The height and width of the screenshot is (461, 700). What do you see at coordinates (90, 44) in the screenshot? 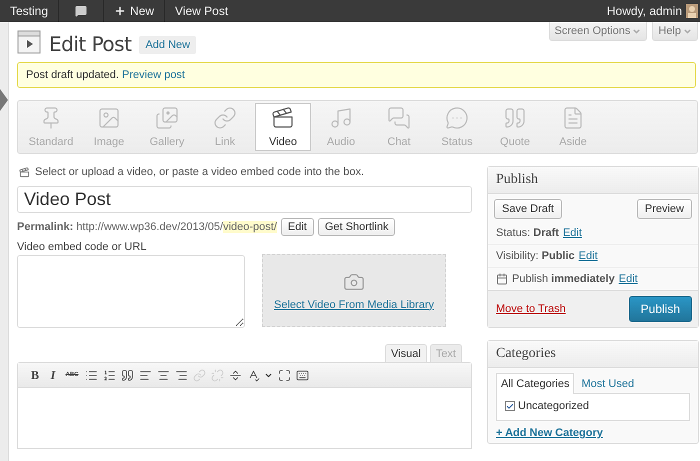
I see `page-title: Edit Post` at bounding box center [90, 44].